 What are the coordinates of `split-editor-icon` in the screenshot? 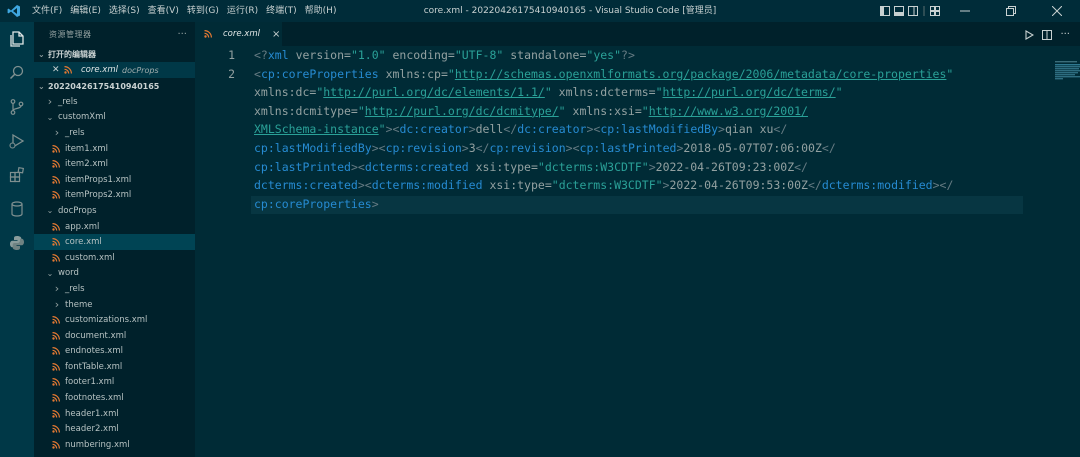 It's located at (1047, 34).